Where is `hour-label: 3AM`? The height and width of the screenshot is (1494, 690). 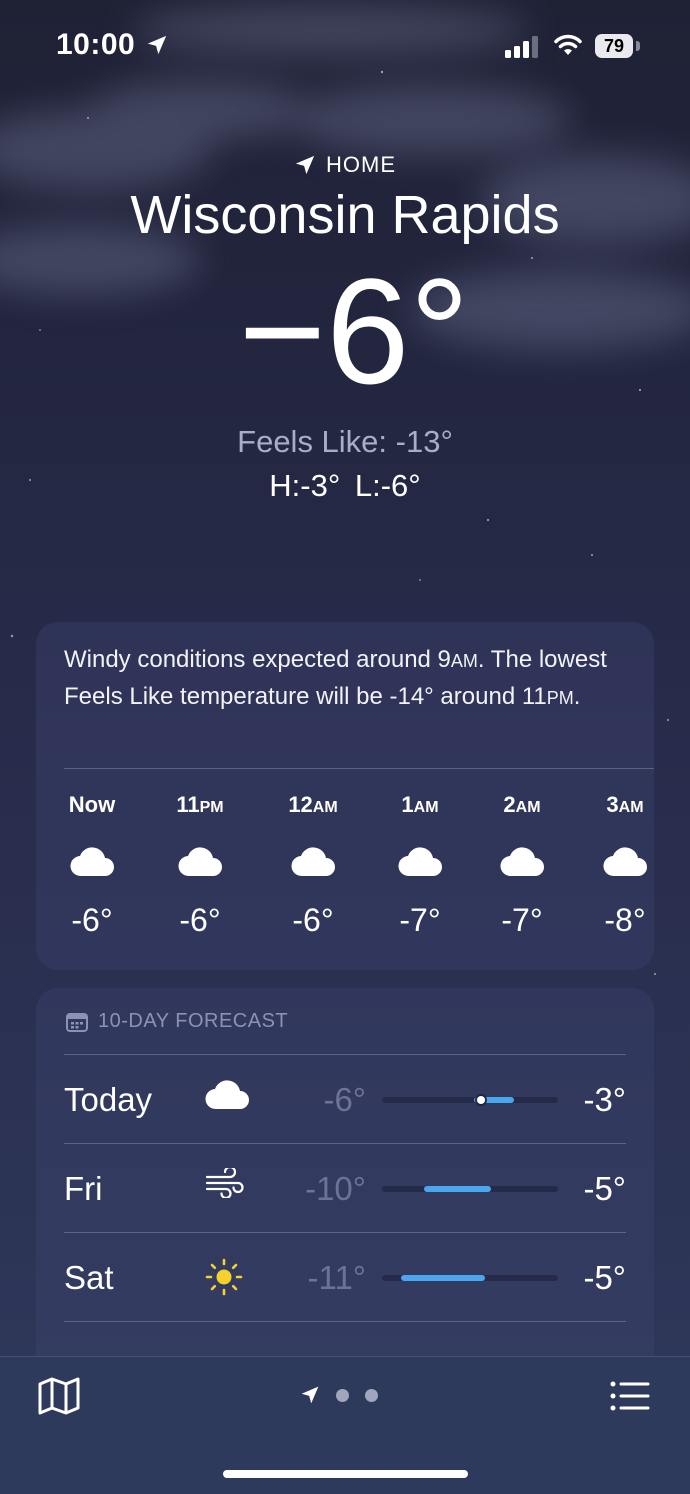
hour-label: 3AM is located at coordinates (625, 804).